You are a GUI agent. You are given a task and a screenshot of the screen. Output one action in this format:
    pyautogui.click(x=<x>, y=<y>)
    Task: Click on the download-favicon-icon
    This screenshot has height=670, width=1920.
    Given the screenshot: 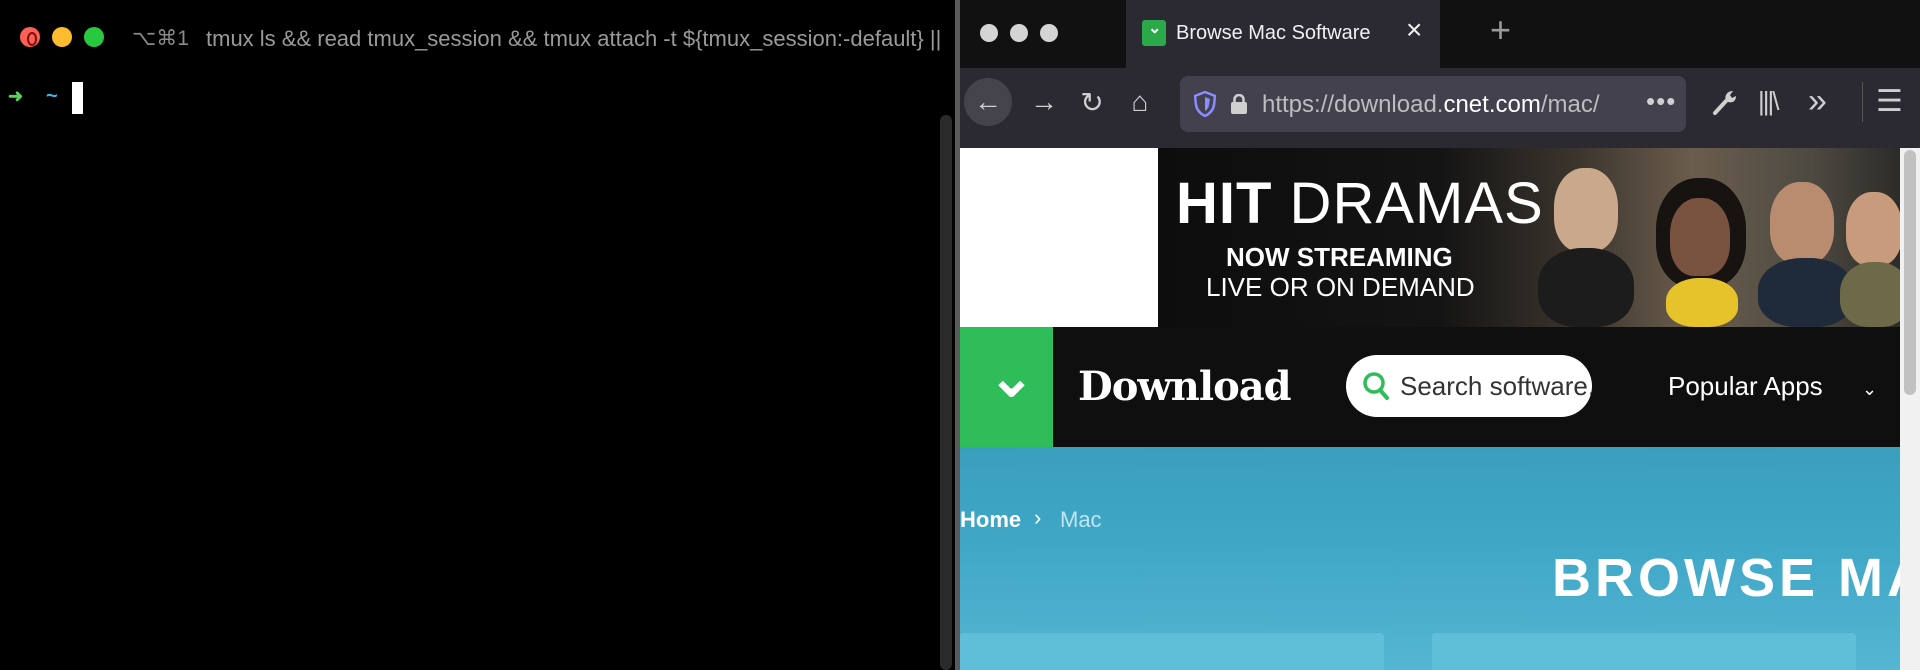 What is the action you would take?
    pyautogui.click(x=1154, y=32)
    